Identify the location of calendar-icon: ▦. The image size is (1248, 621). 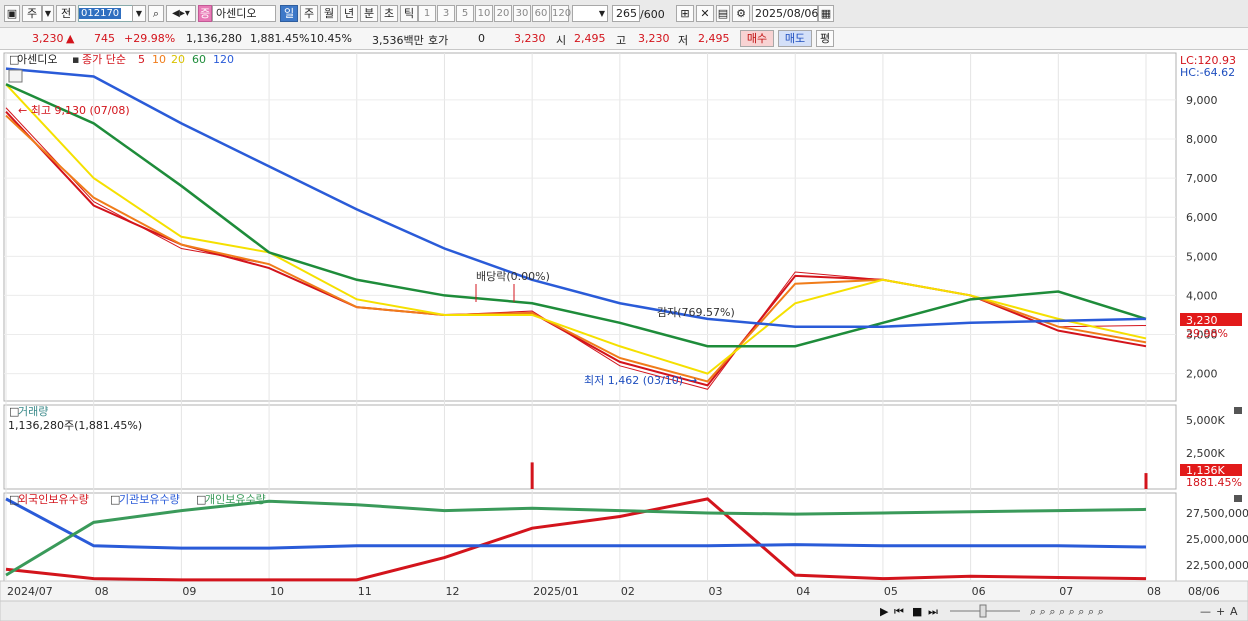
(826, 13).